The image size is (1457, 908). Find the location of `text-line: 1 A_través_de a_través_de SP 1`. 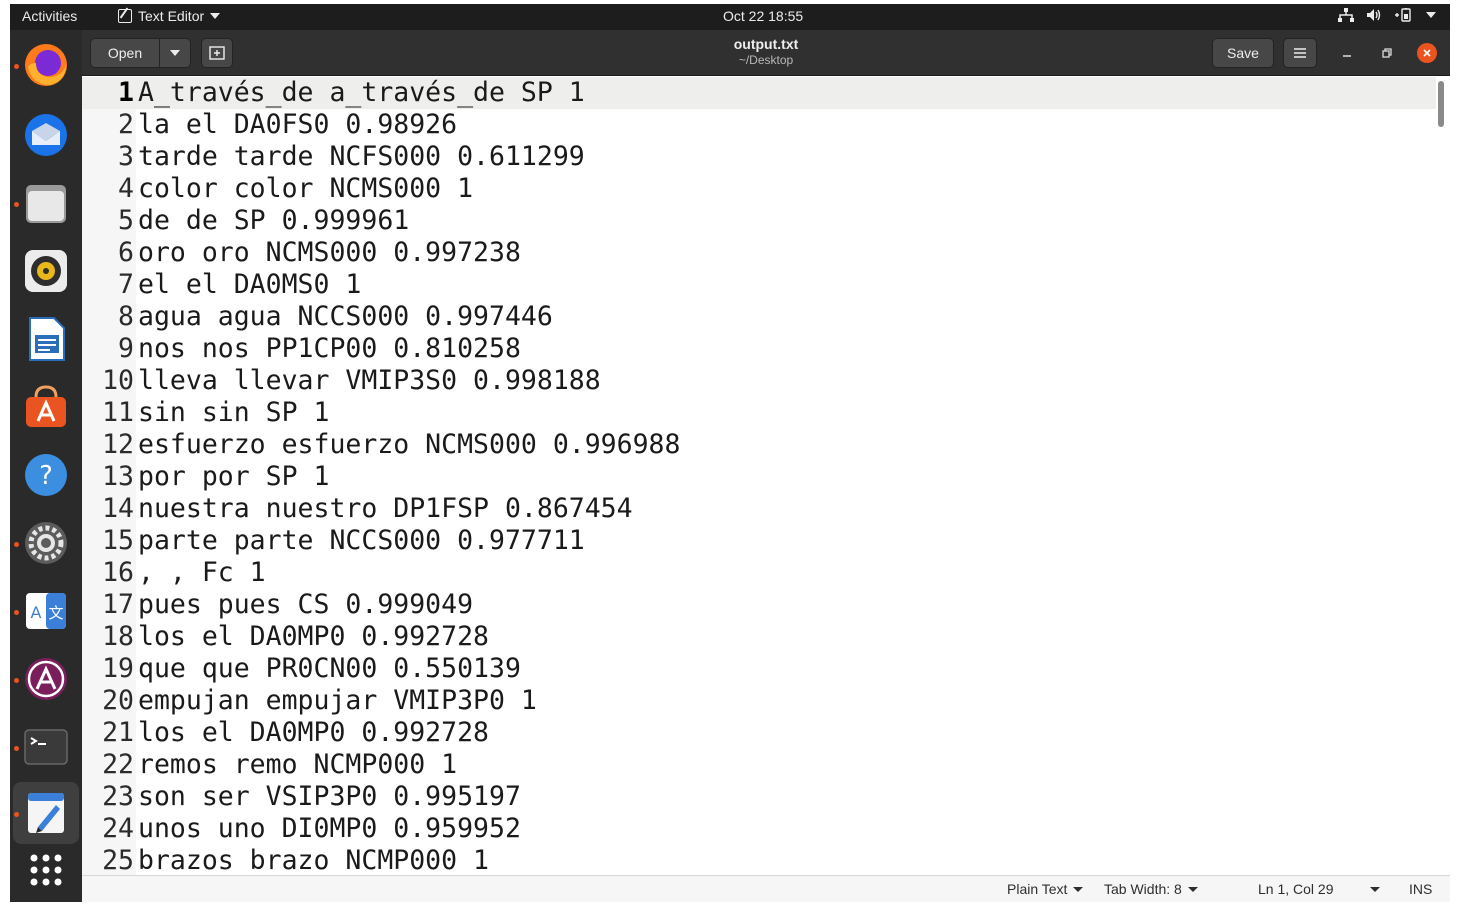

text-line: 1 A_través_de a_través_de SP 1 is located at coordinates (759, 93).